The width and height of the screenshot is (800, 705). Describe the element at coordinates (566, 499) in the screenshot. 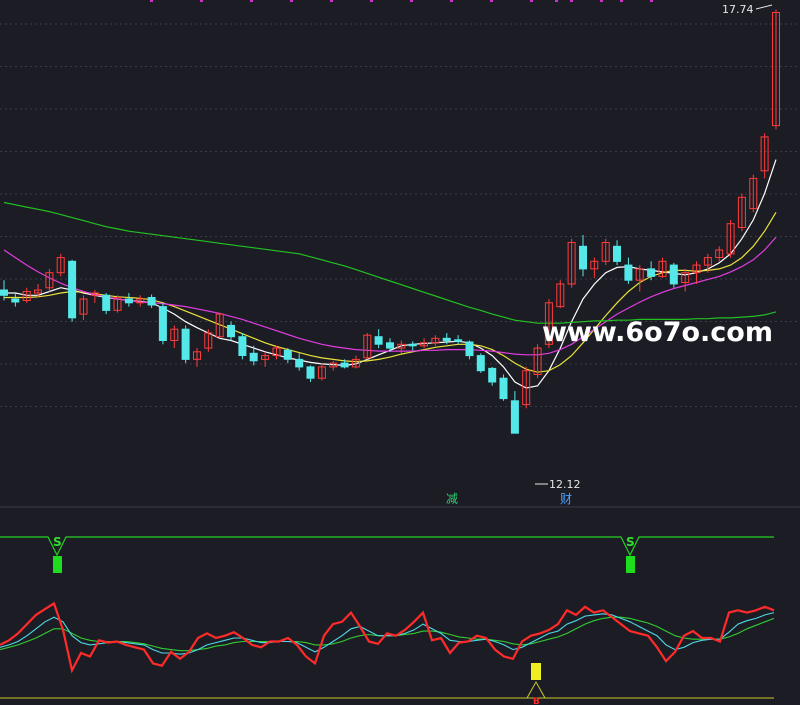

I see `event-2-label: 财` at that location.